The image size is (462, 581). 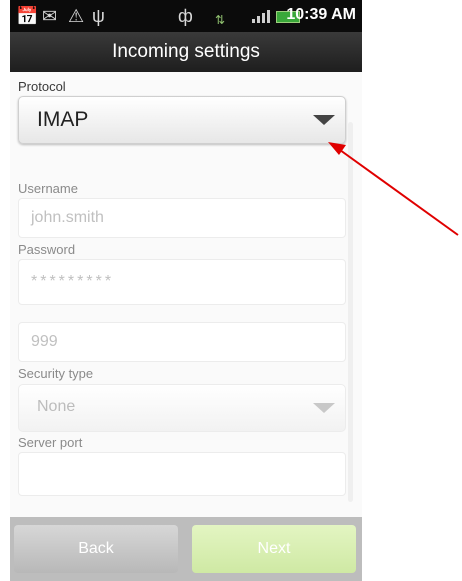 I want to click on status-bar: 📅 ✉ ⚠ ψ ф ⇅ 10:39 AM, so click(x=186, y=16).